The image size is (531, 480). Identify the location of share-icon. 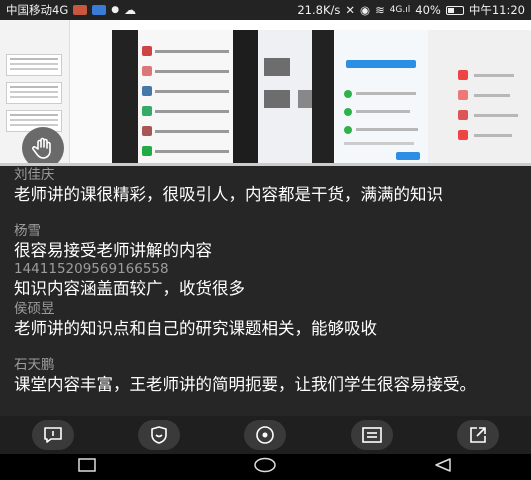
(478, 435).